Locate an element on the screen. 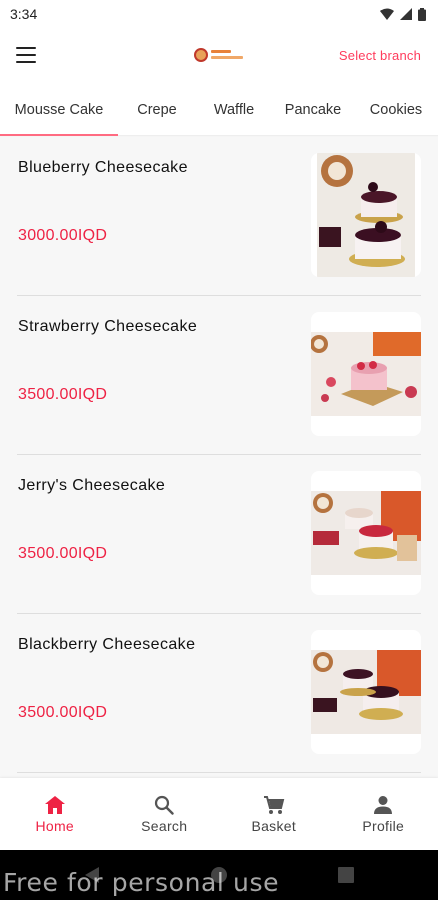 This screenshot has height=900, width=438. bottom-navigation: Home Search Basket Profile is located at coordinates (219, 814).